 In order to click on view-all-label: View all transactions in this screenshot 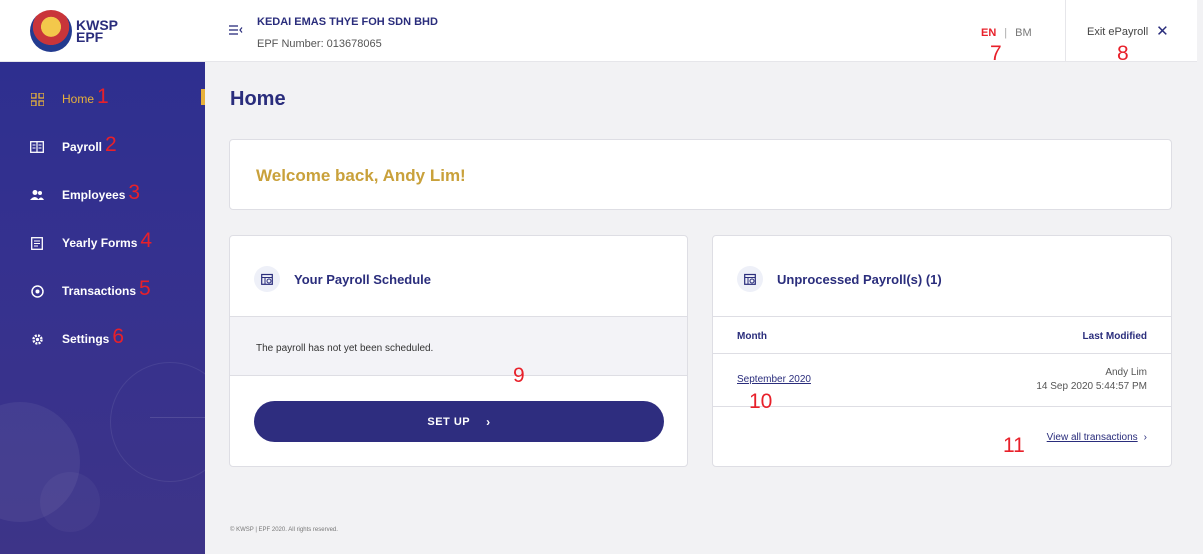, I will do `click(1092, 437)`.